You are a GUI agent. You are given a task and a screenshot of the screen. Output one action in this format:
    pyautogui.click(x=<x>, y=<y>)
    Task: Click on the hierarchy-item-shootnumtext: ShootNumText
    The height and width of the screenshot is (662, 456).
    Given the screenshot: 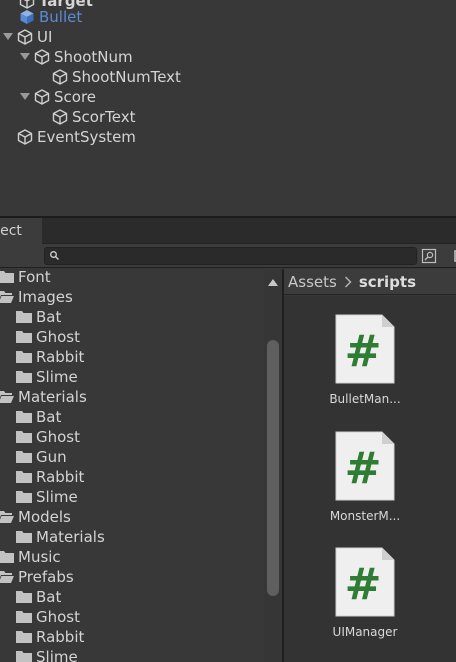 What is the action you would take?
    pyautogui.click(x=116, y=77)
    